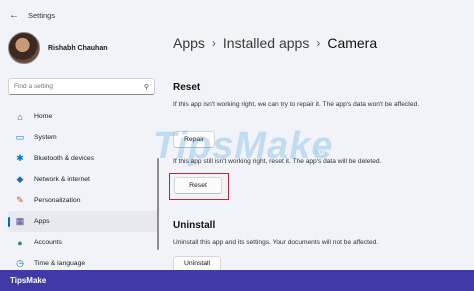 This screenshot has height=291, width=474. Describe the element at coordinates (83, 200) in the screenshot. I see `sidebar-item-personalization: ✎ Personalization` at that location.